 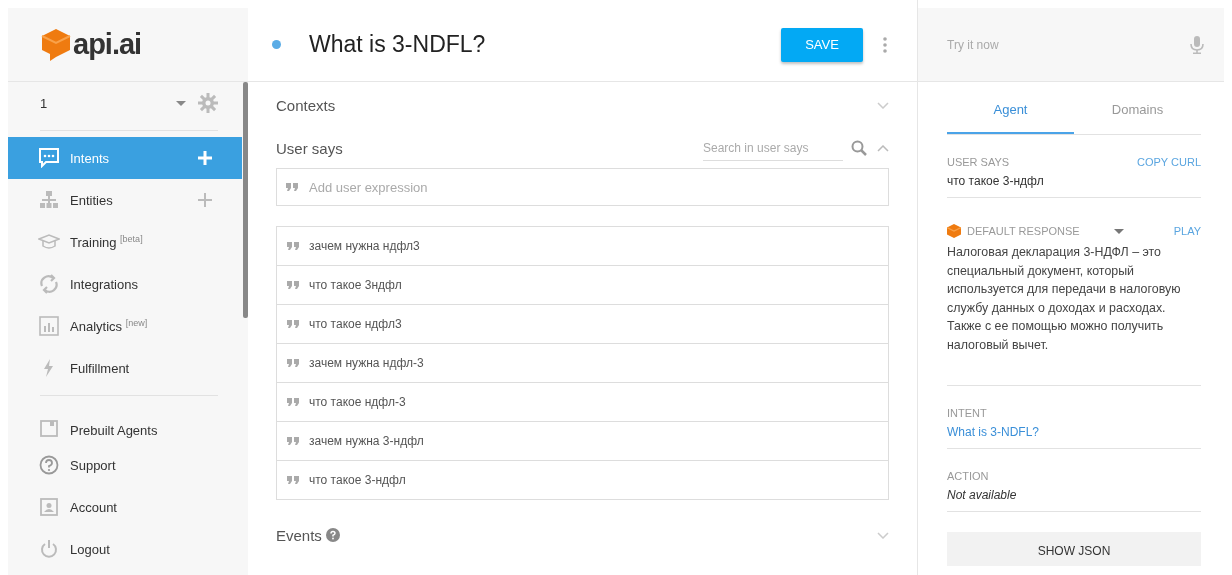 What do you see at coordinates (366, 363) in the screenshot?
I see `expression-text: зачем нужна ндфл-3` at bounding box center [366, 363].